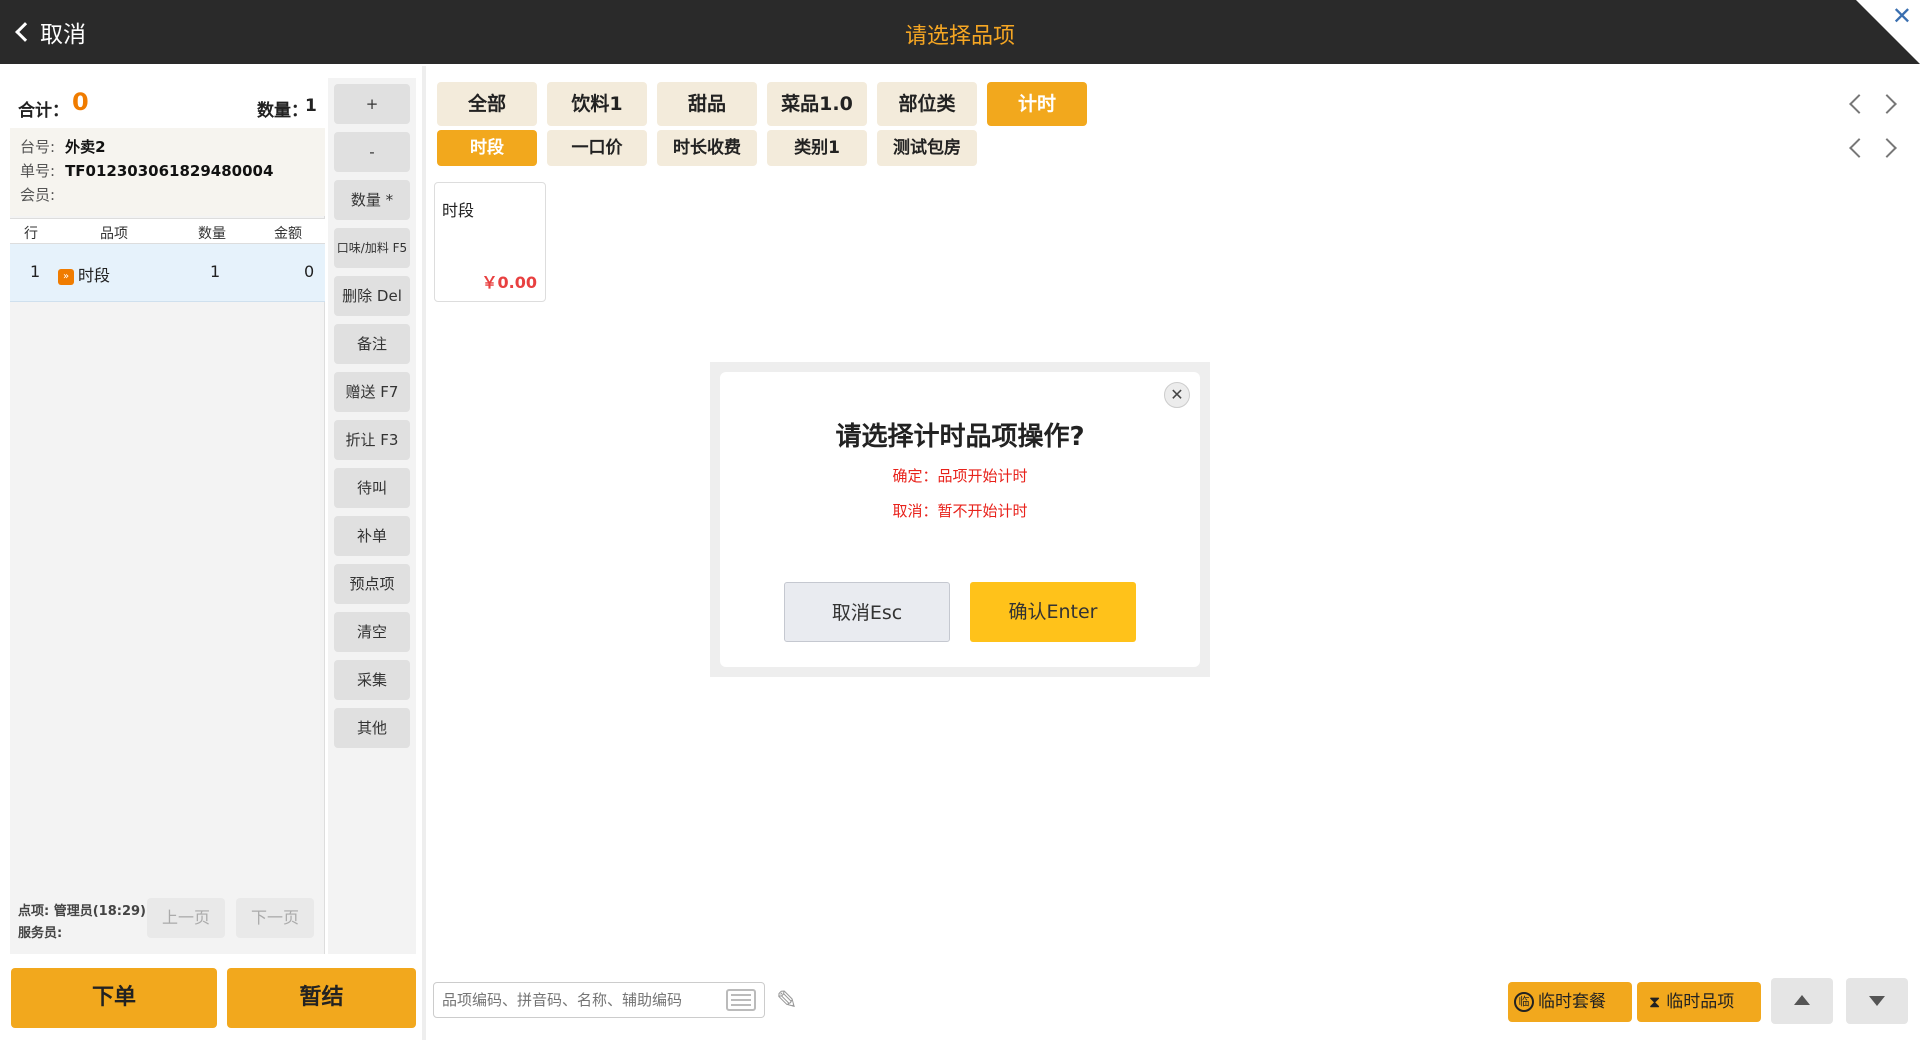  What do you see at coordinates (817, 104) in the screenshot?
I see `category-dishes: 菜品1.0` at bounding box center [817, 104].